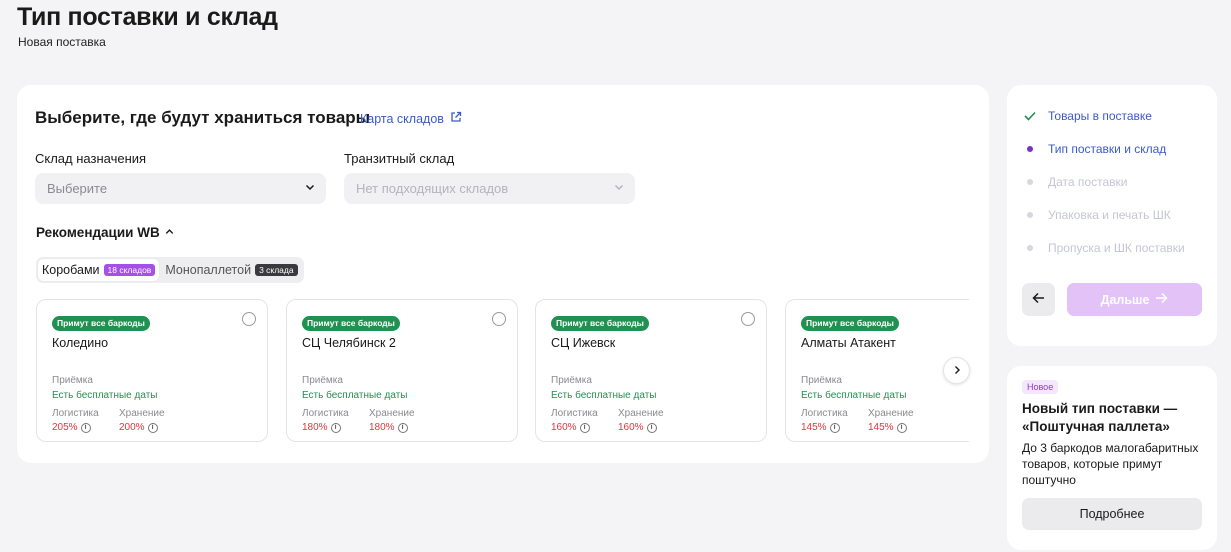 The height and width of the screenshot is (552, 1231). I want to click on new-badge: Новое, so click(1040, 387).